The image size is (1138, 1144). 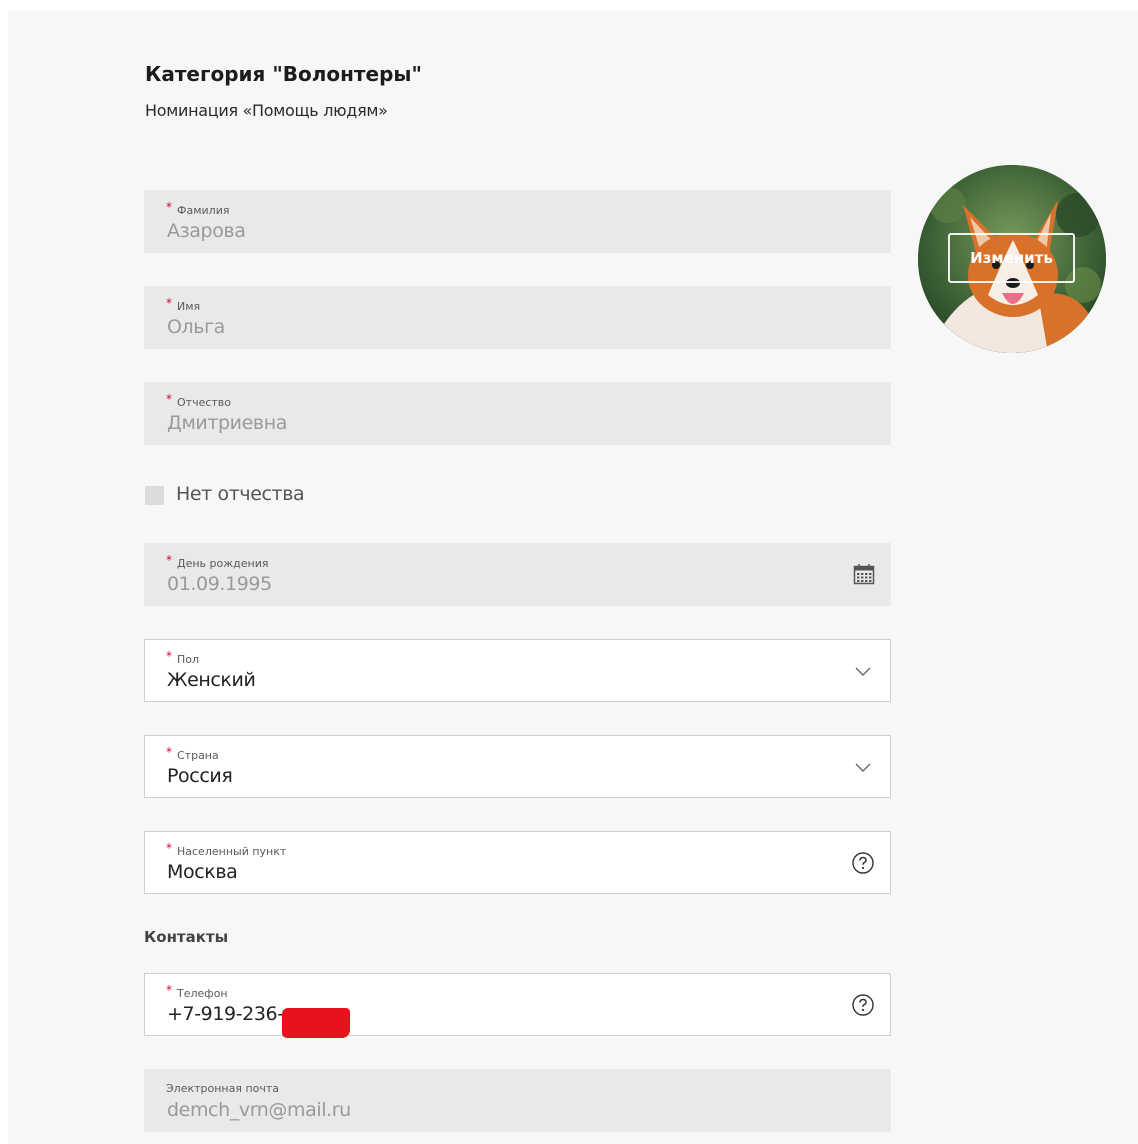 What do you see at coordinates (200, 776) in the screenshot?
I see `country-value: Россия` at bounding box center [200, 776].